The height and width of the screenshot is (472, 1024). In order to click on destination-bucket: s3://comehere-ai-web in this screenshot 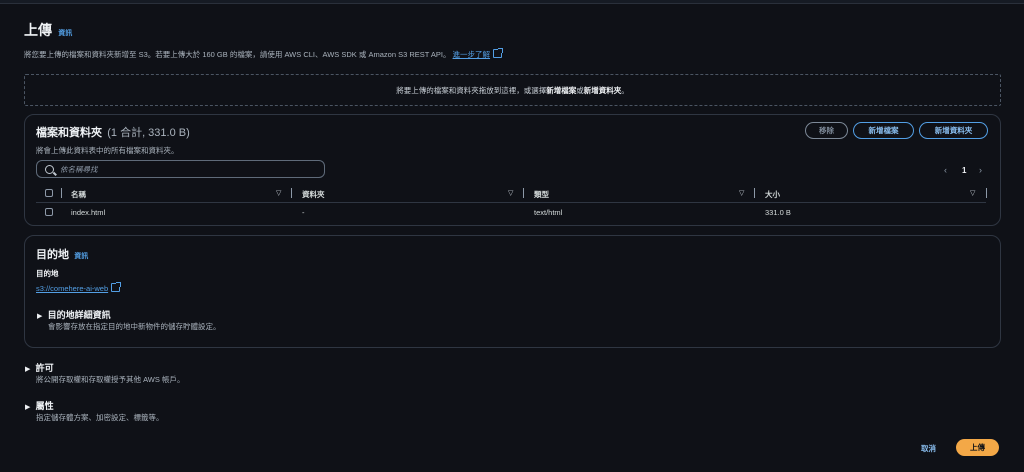, I will do `click(79, 287)`.